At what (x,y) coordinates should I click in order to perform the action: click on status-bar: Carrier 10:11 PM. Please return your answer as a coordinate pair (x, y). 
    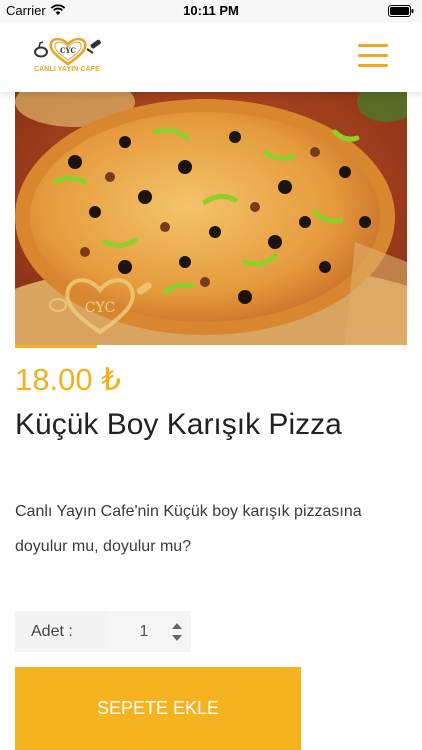
    Looking at the image, I should click on (211, 11).